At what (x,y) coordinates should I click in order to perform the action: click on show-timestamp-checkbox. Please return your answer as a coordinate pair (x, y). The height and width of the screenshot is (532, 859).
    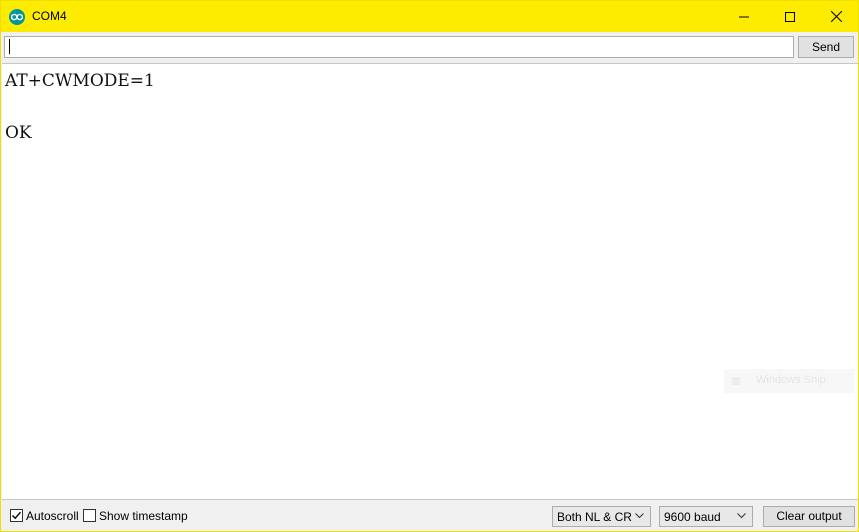
    Looking at the image, I should click on (89, 515).